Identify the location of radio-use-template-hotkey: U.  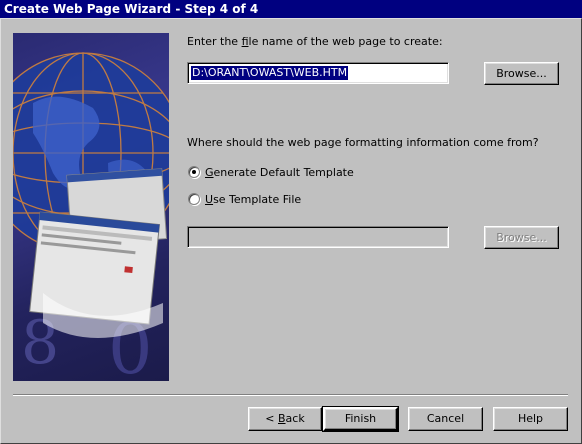
(209, 199).